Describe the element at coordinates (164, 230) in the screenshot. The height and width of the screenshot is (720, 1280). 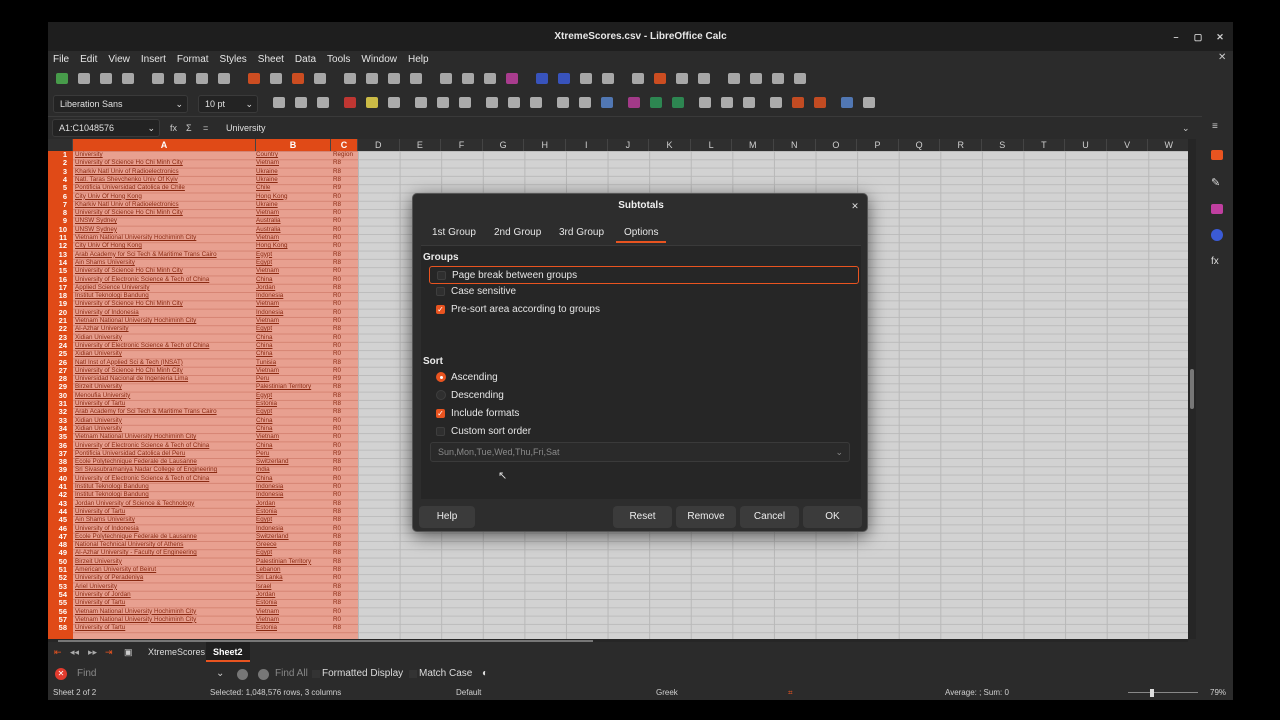
I see `cell-university: UNSW Sydney` at that location.